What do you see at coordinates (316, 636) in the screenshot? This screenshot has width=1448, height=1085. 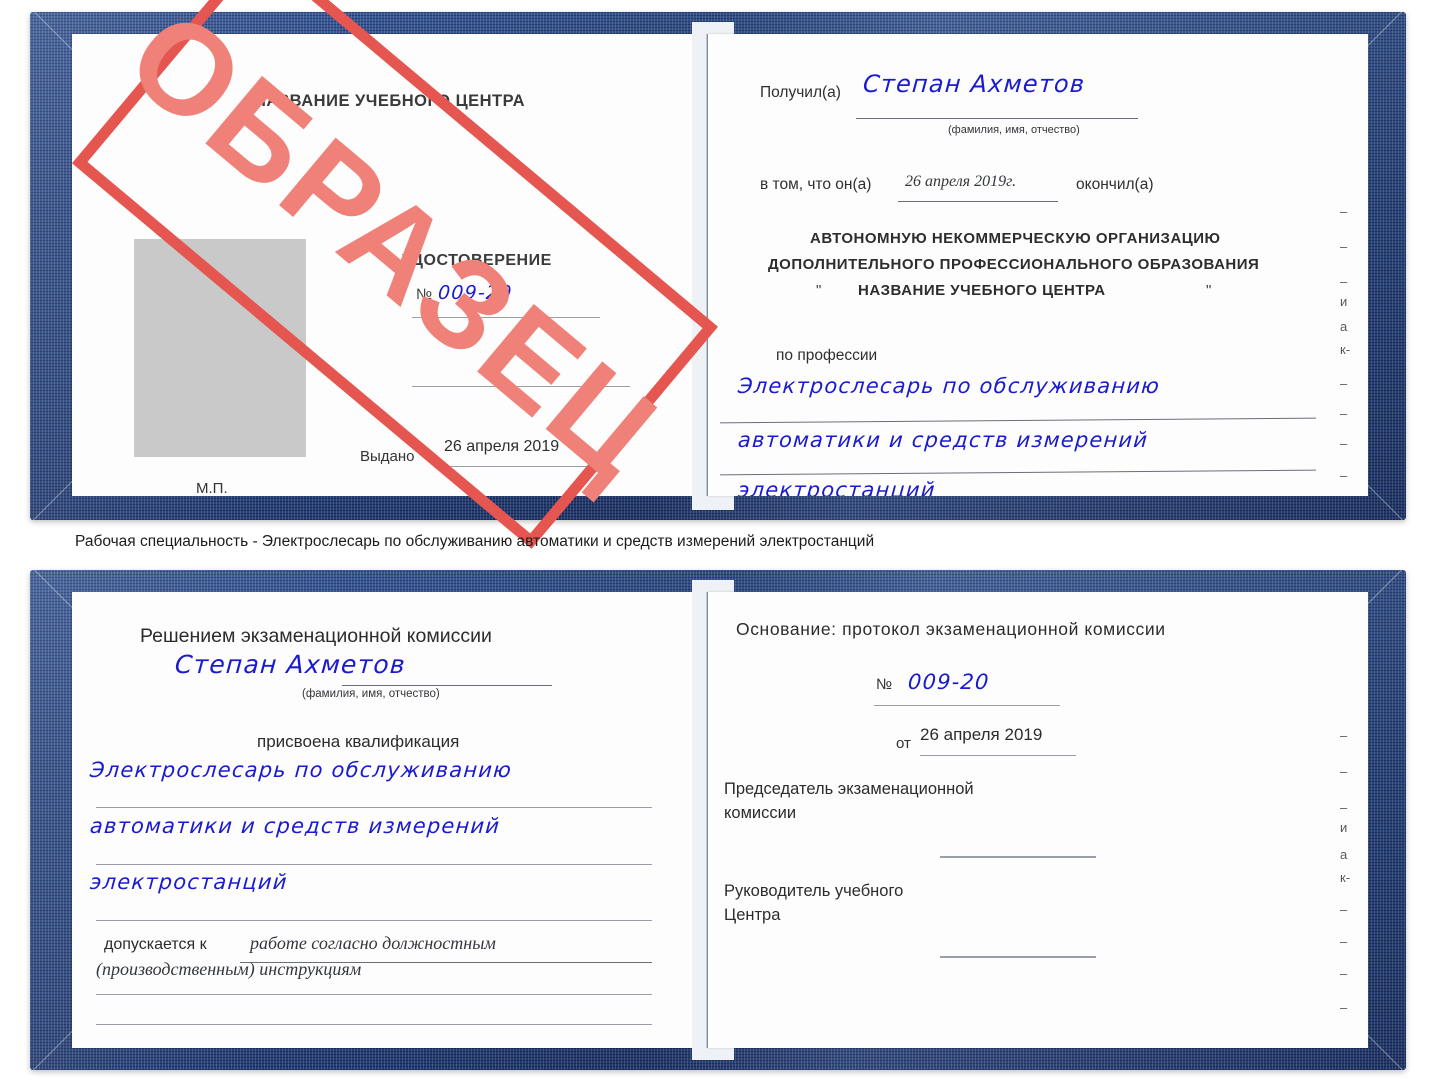 I see `commission-decision-header: Решением экзаменационной комиссии` at bounding box center [316, 636].